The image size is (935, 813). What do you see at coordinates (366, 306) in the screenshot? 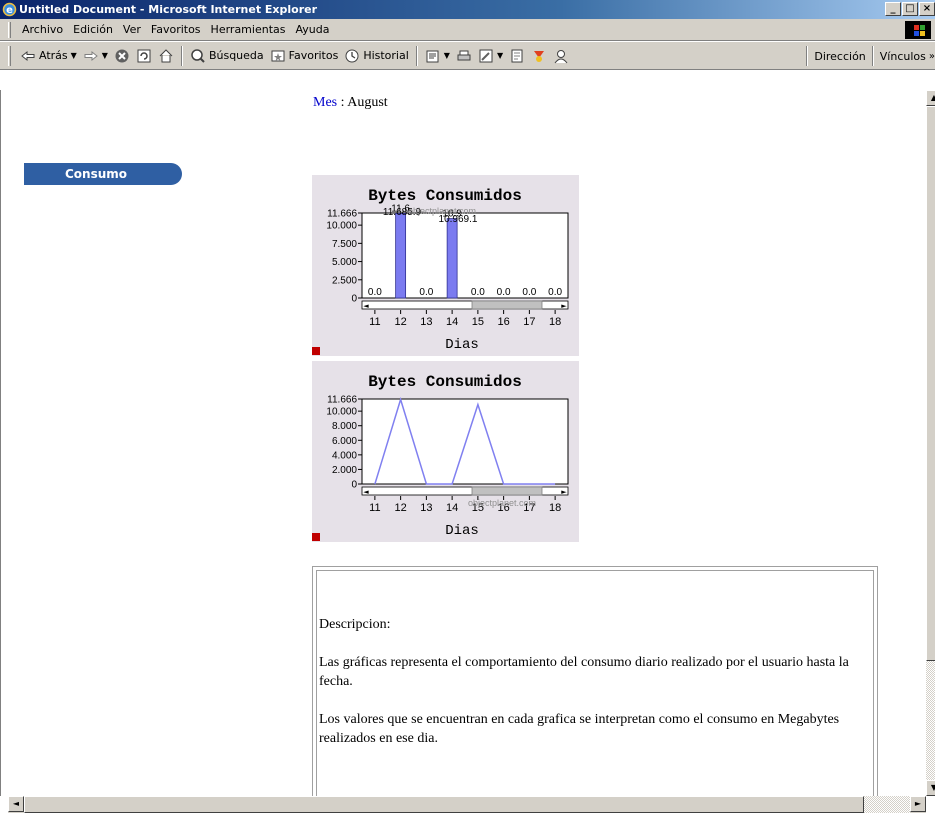
I see `scroller-left-arrow: ◄` at bounding box center [366, 306].